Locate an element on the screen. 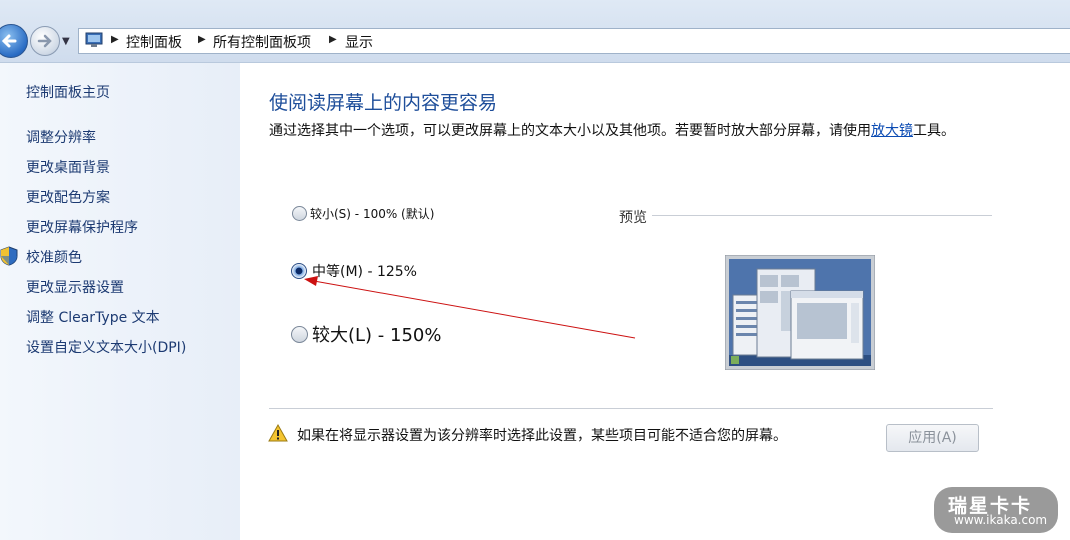  option-small-label: 较小(S) - 100% (默认) is located at coordinates (372, 213).